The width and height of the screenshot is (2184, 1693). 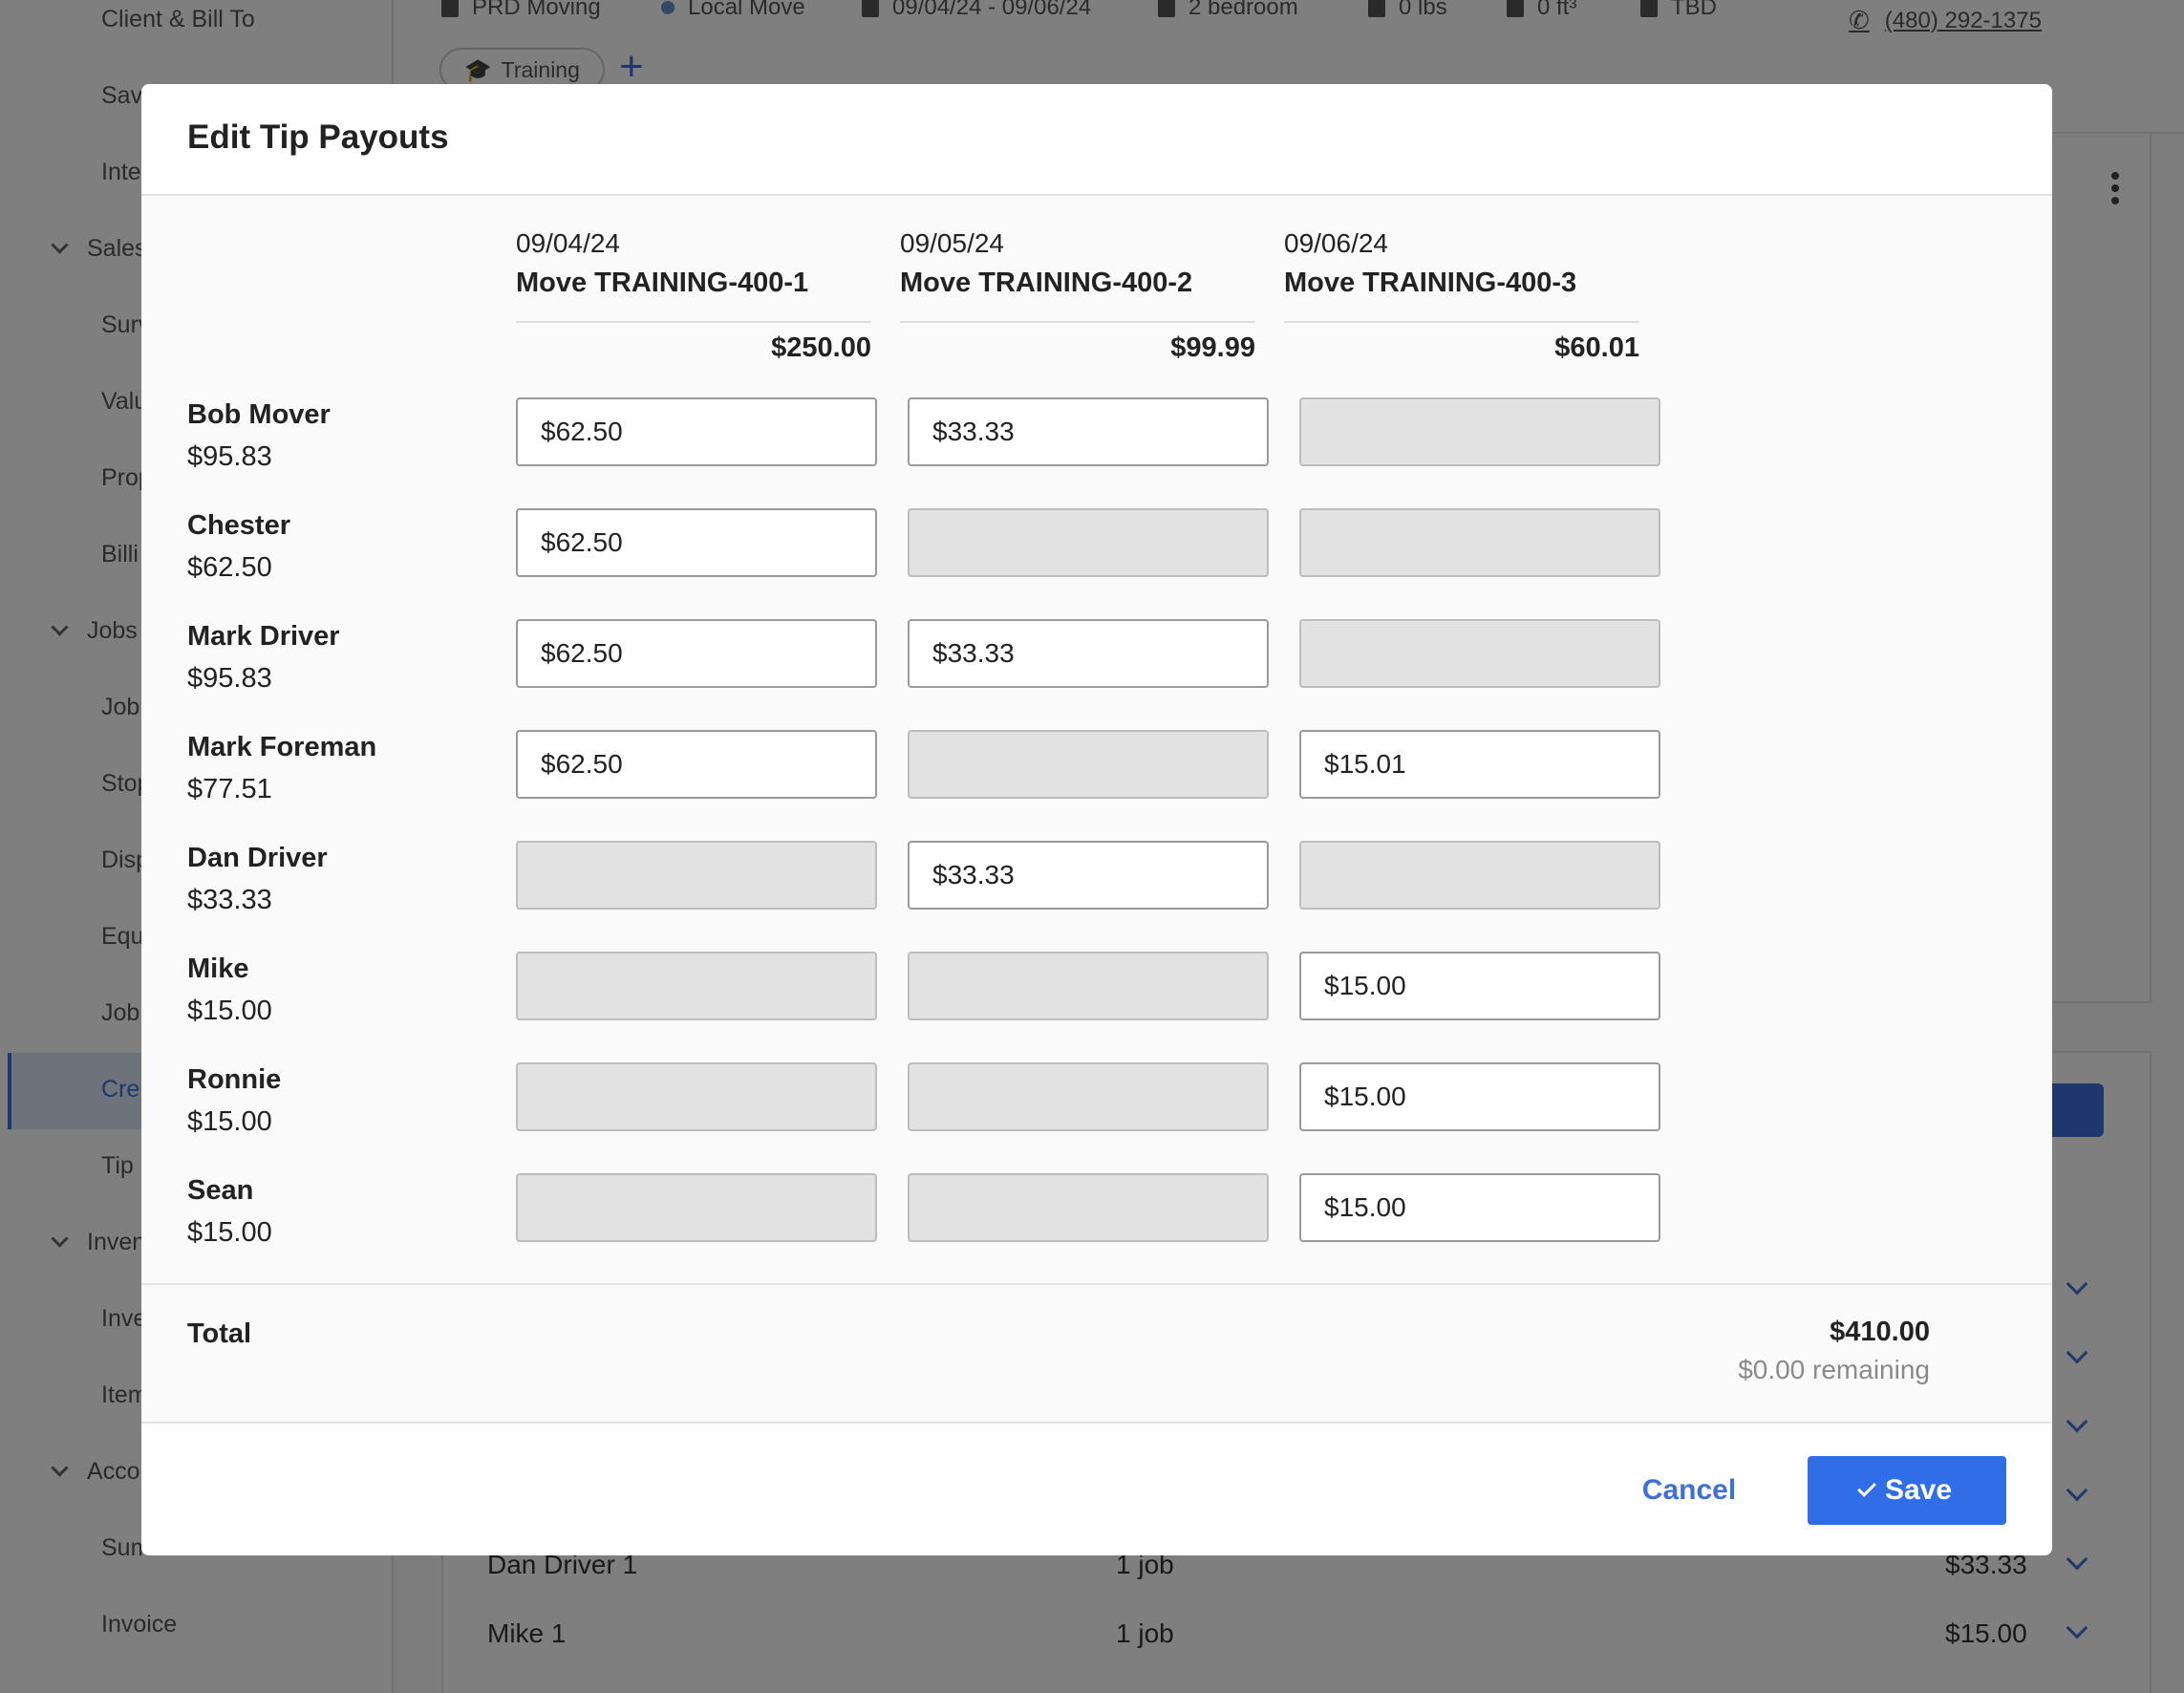 What do you see at coordinates (221, 1191) in the screenshot?
I see `crew-member-name: Sean` at bounding box center [221, 1191].